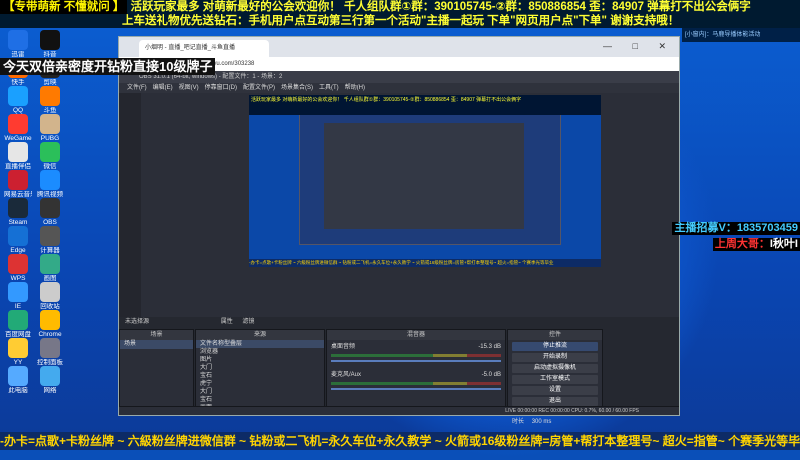  Describe the element at coordinates (260, 360) in the screenshot. I see `source-item: 图片` at that location.